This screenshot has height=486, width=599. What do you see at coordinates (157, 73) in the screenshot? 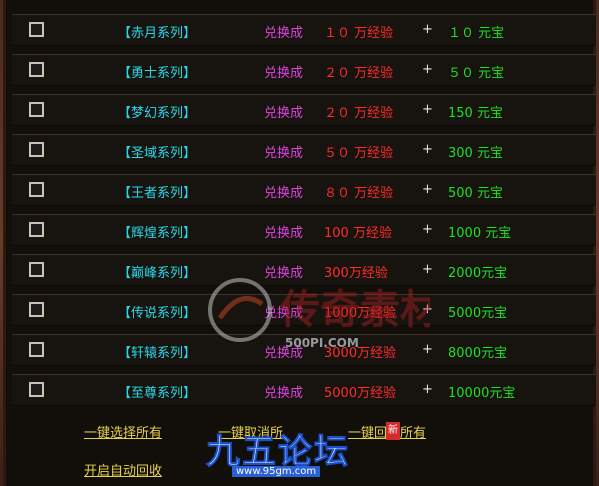
I see `series-label: 【勇士系列】` at bounding box center [157, 73].